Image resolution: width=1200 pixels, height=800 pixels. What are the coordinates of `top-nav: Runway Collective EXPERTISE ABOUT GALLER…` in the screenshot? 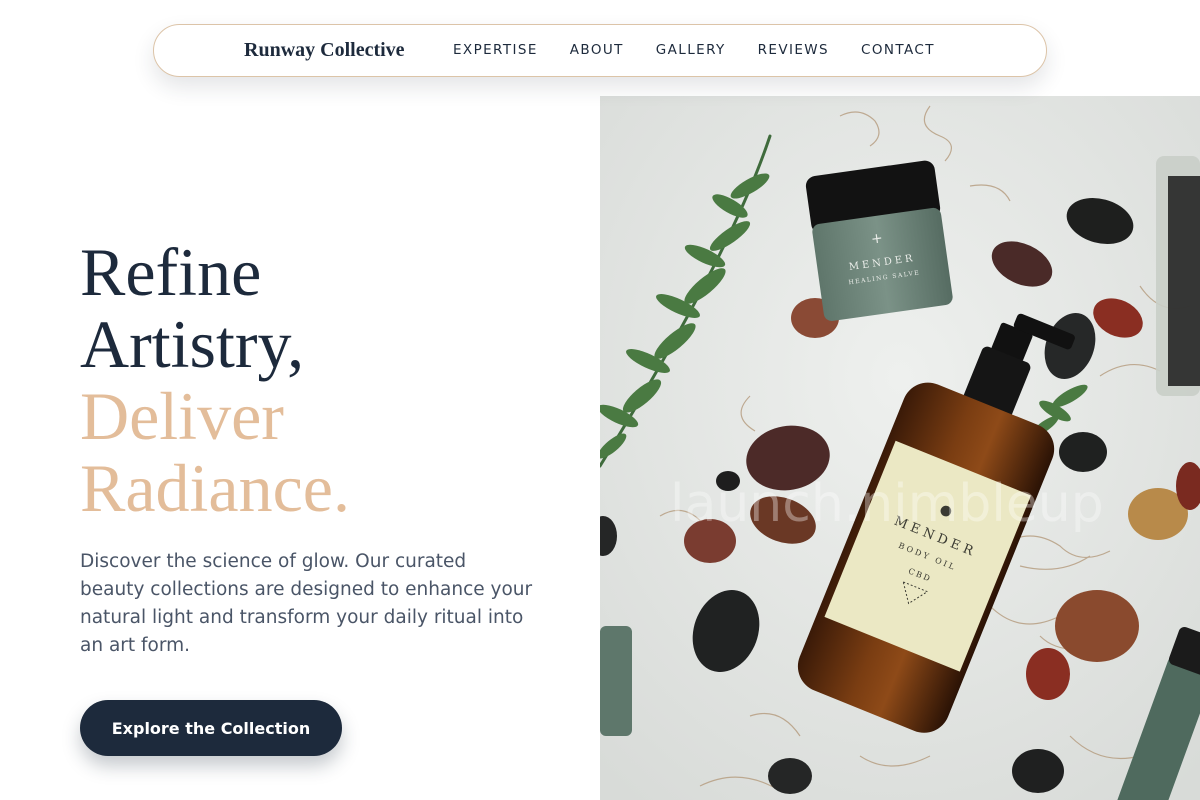 It's located at (600, 50).